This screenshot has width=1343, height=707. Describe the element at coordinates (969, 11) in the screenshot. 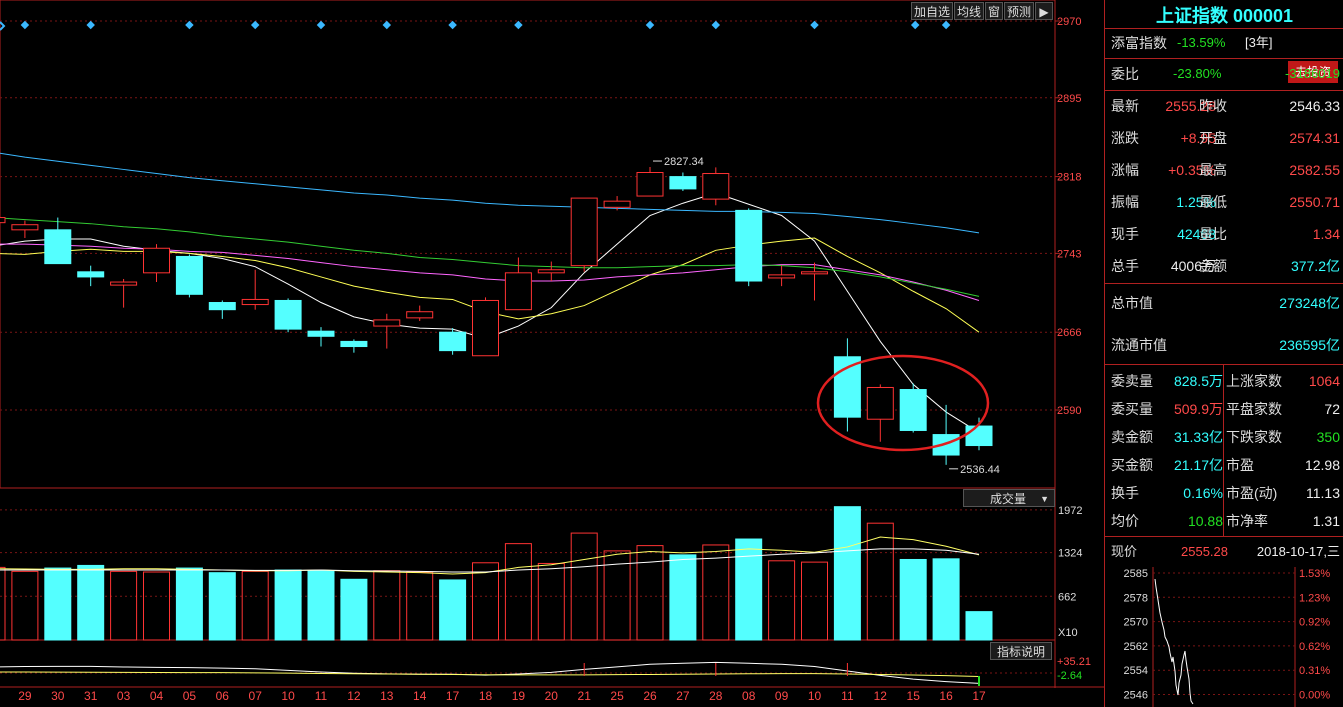

I see `ma-lines-button: 均线` at that location.